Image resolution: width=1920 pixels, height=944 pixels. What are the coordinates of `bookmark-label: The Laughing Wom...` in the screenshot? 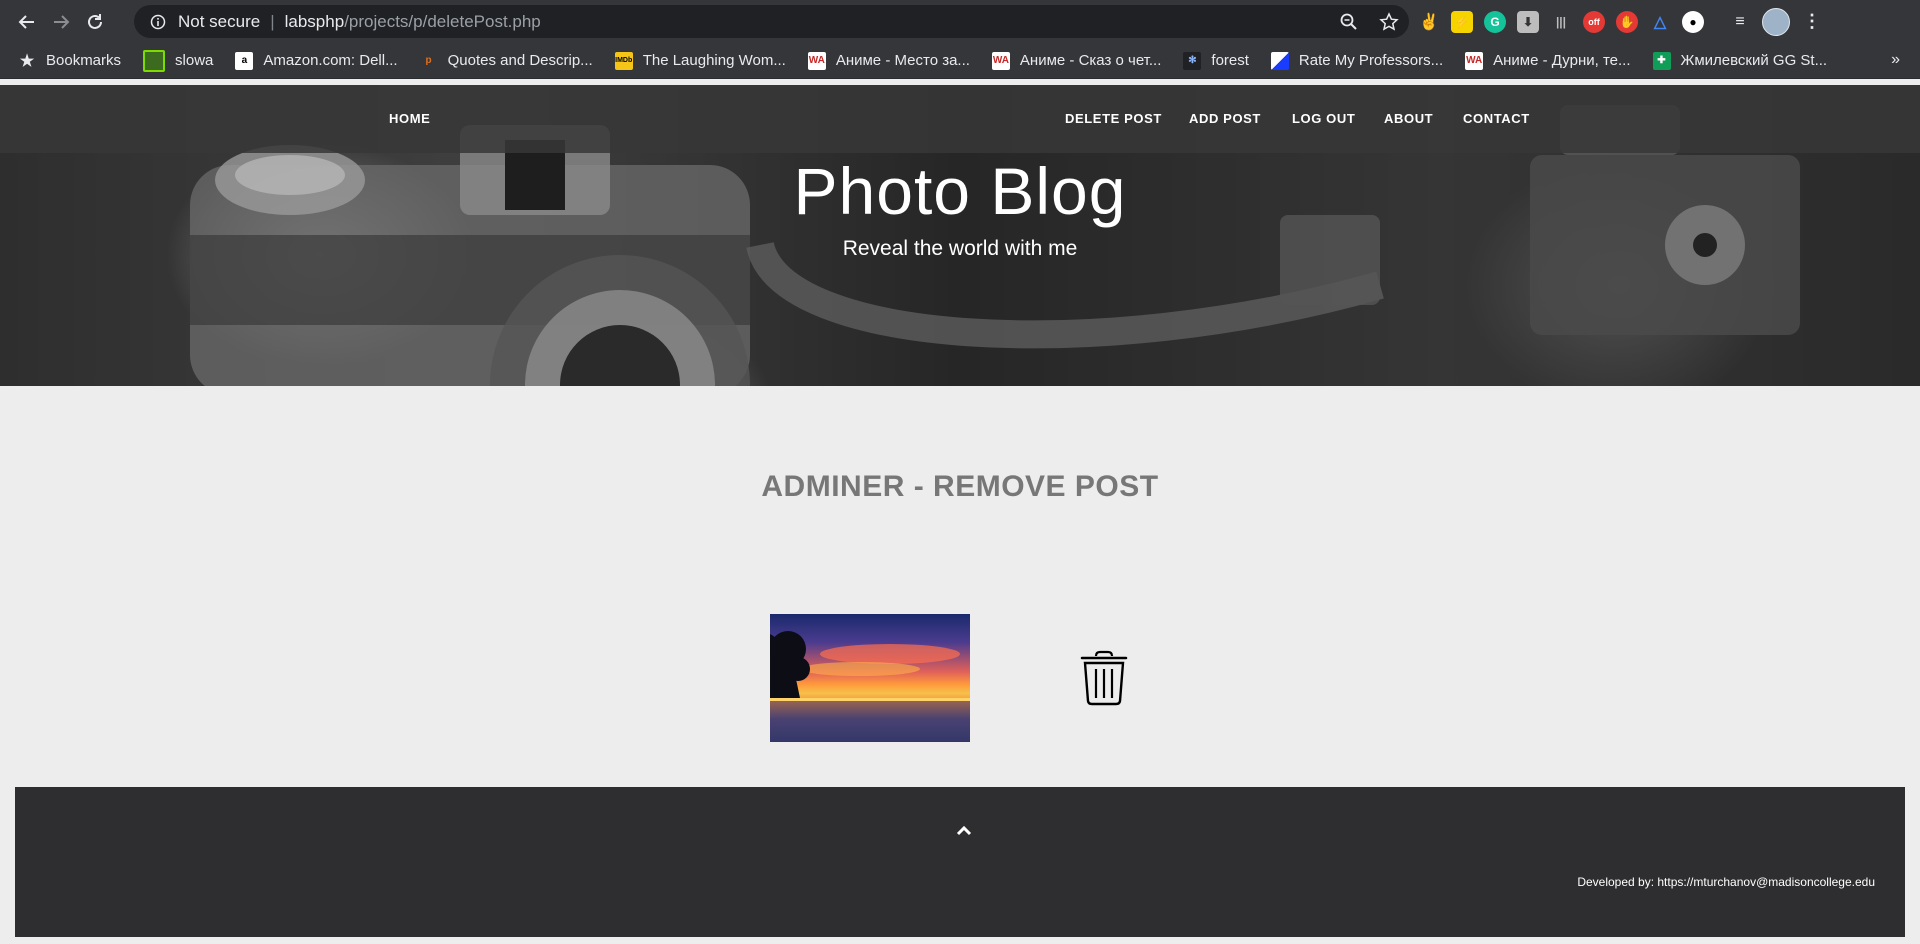 It's located at (714, 60).